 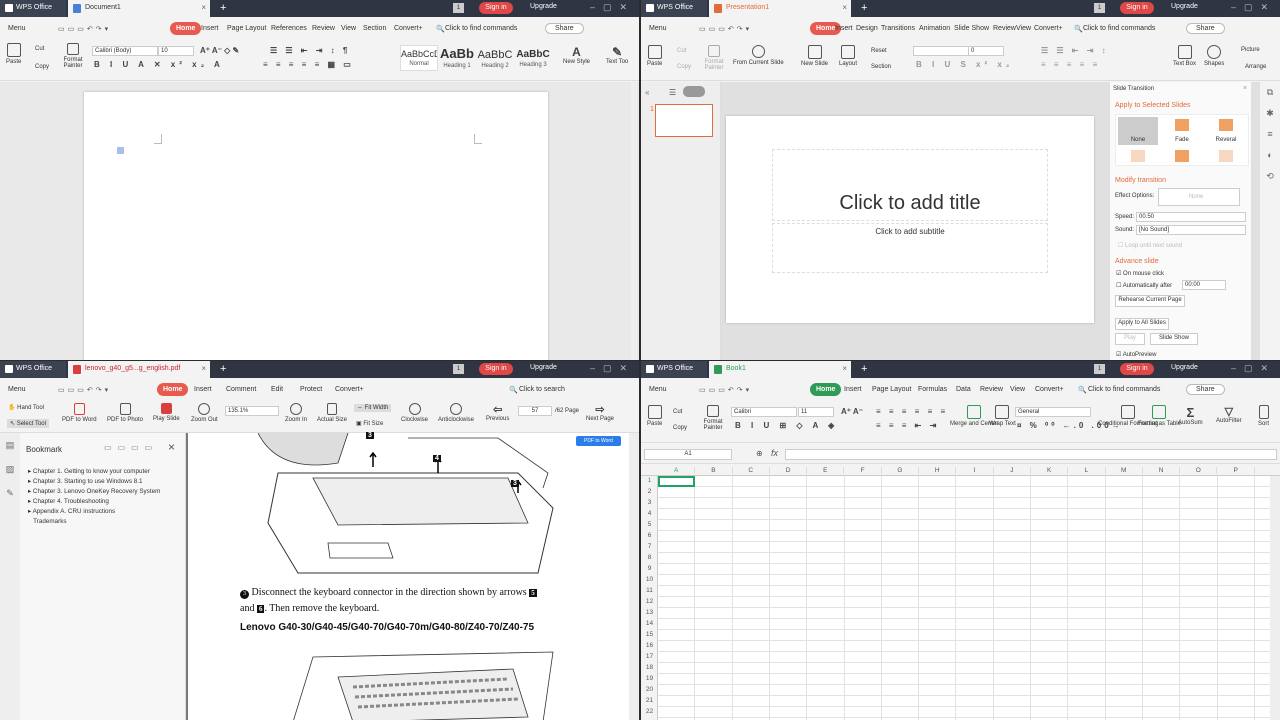 I want to click on transition-none: None, so click(x=1138, y=131).